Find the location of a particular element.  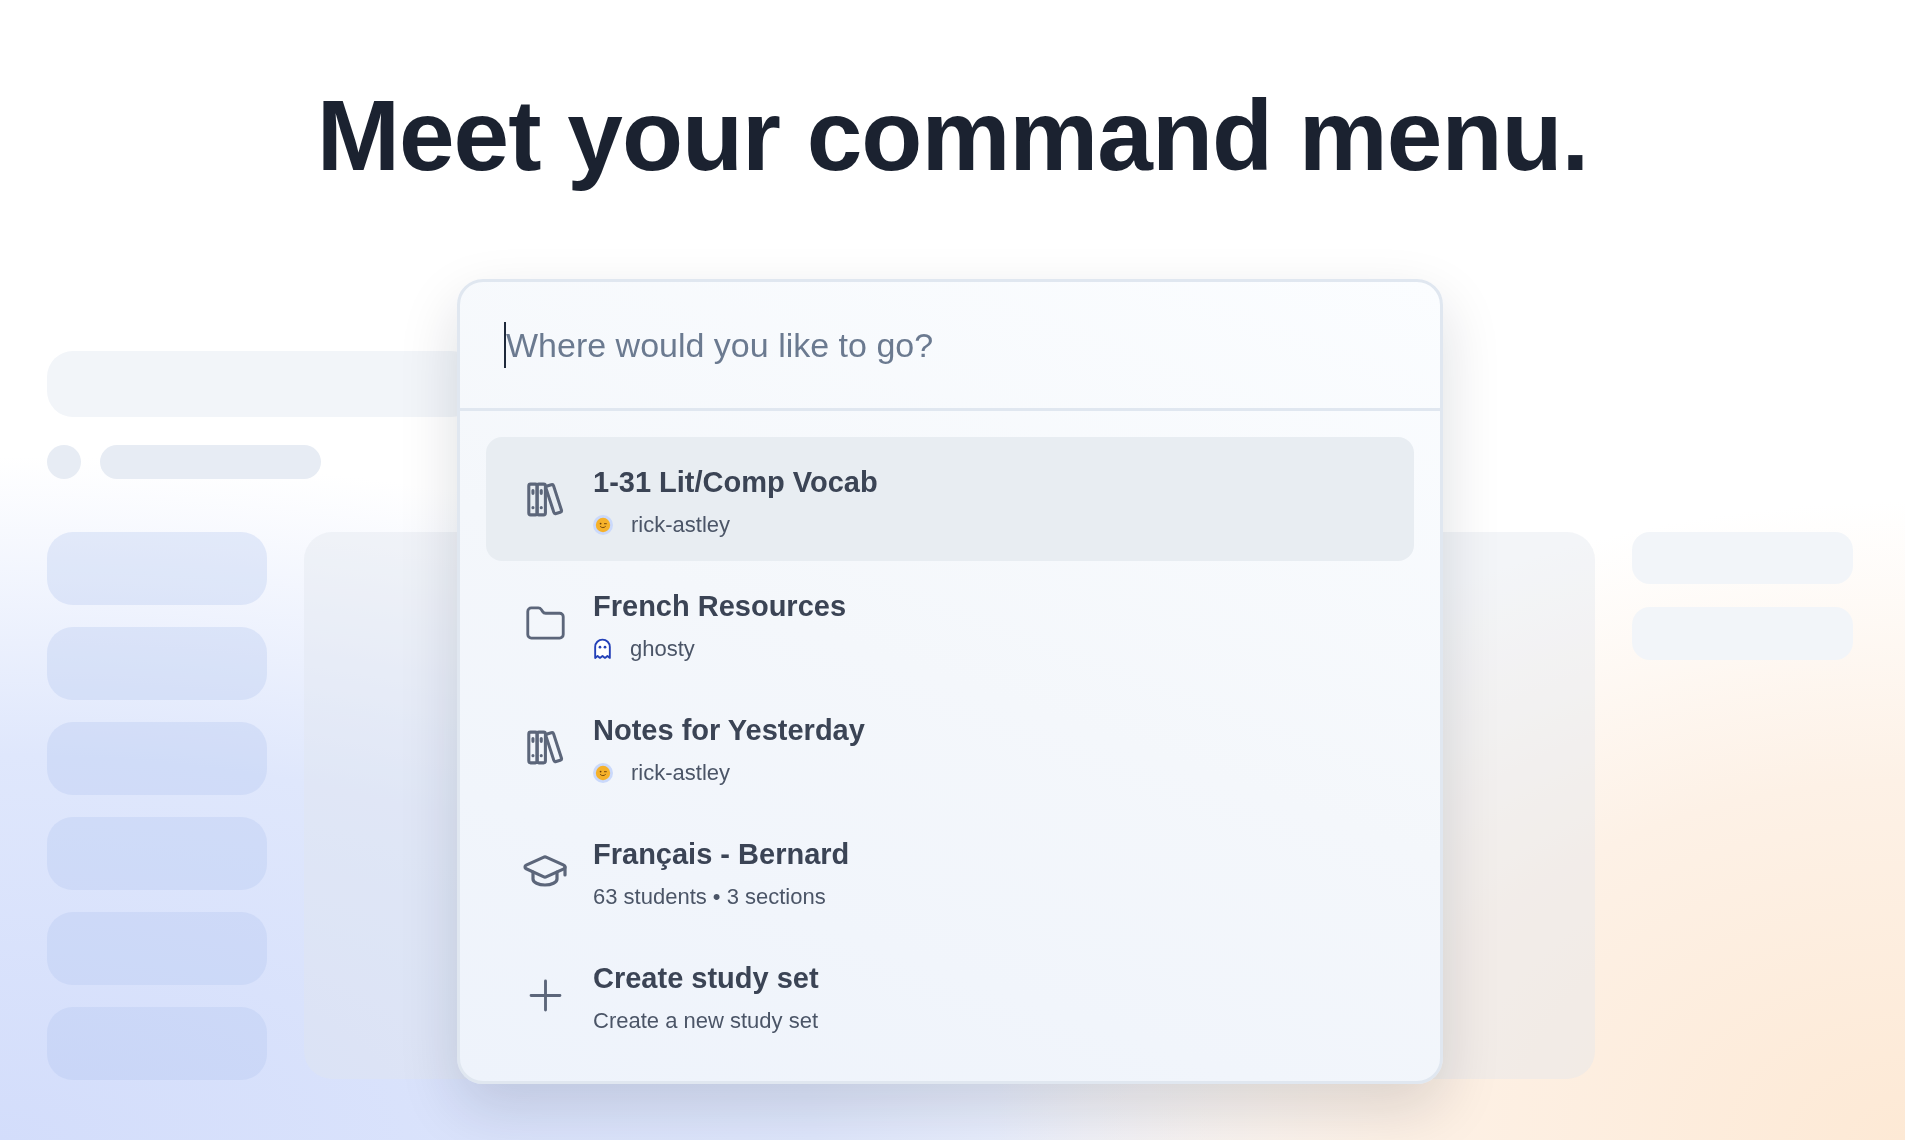

search-field: Where would you like to go? is located at coordinates (953, 345).